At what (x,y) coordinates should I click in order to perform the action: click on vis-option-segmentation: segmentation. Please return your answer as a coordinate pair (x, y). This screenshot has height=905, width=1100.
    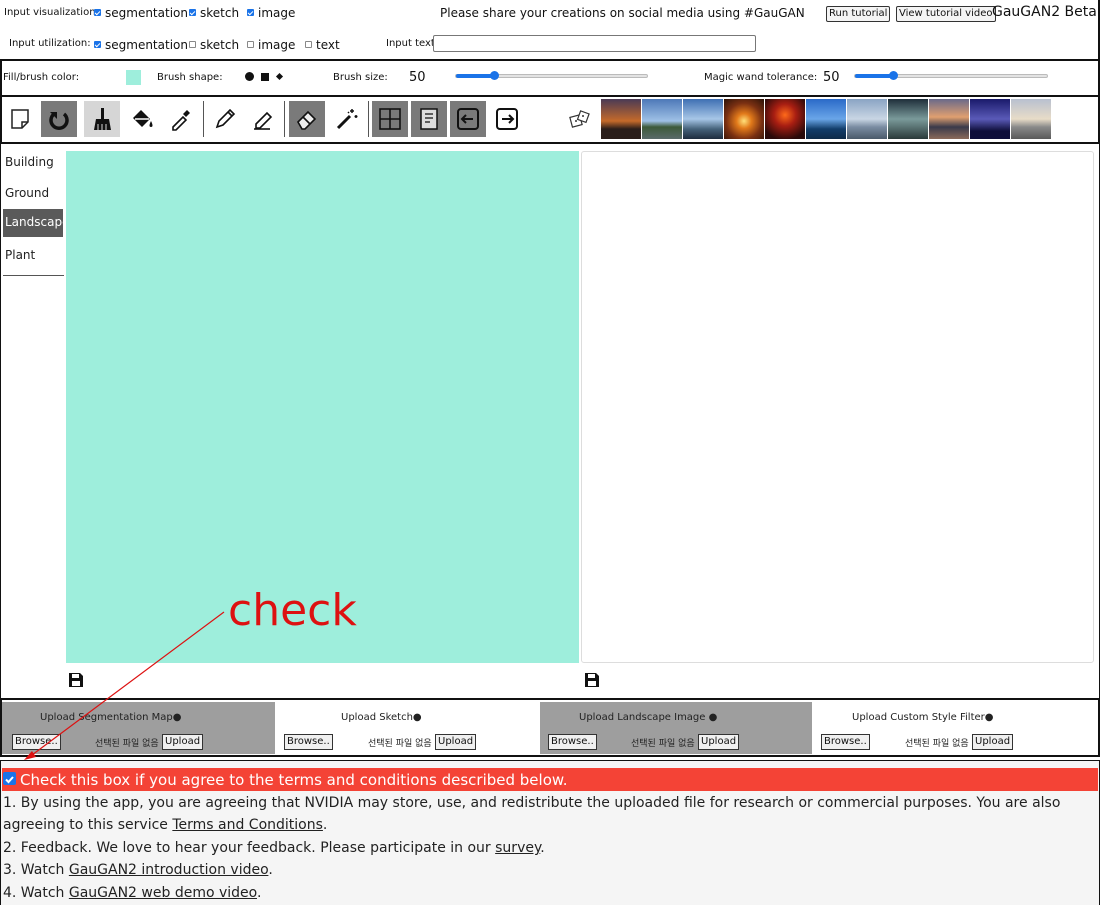
    Looking at the image, I should click on (141, 13).